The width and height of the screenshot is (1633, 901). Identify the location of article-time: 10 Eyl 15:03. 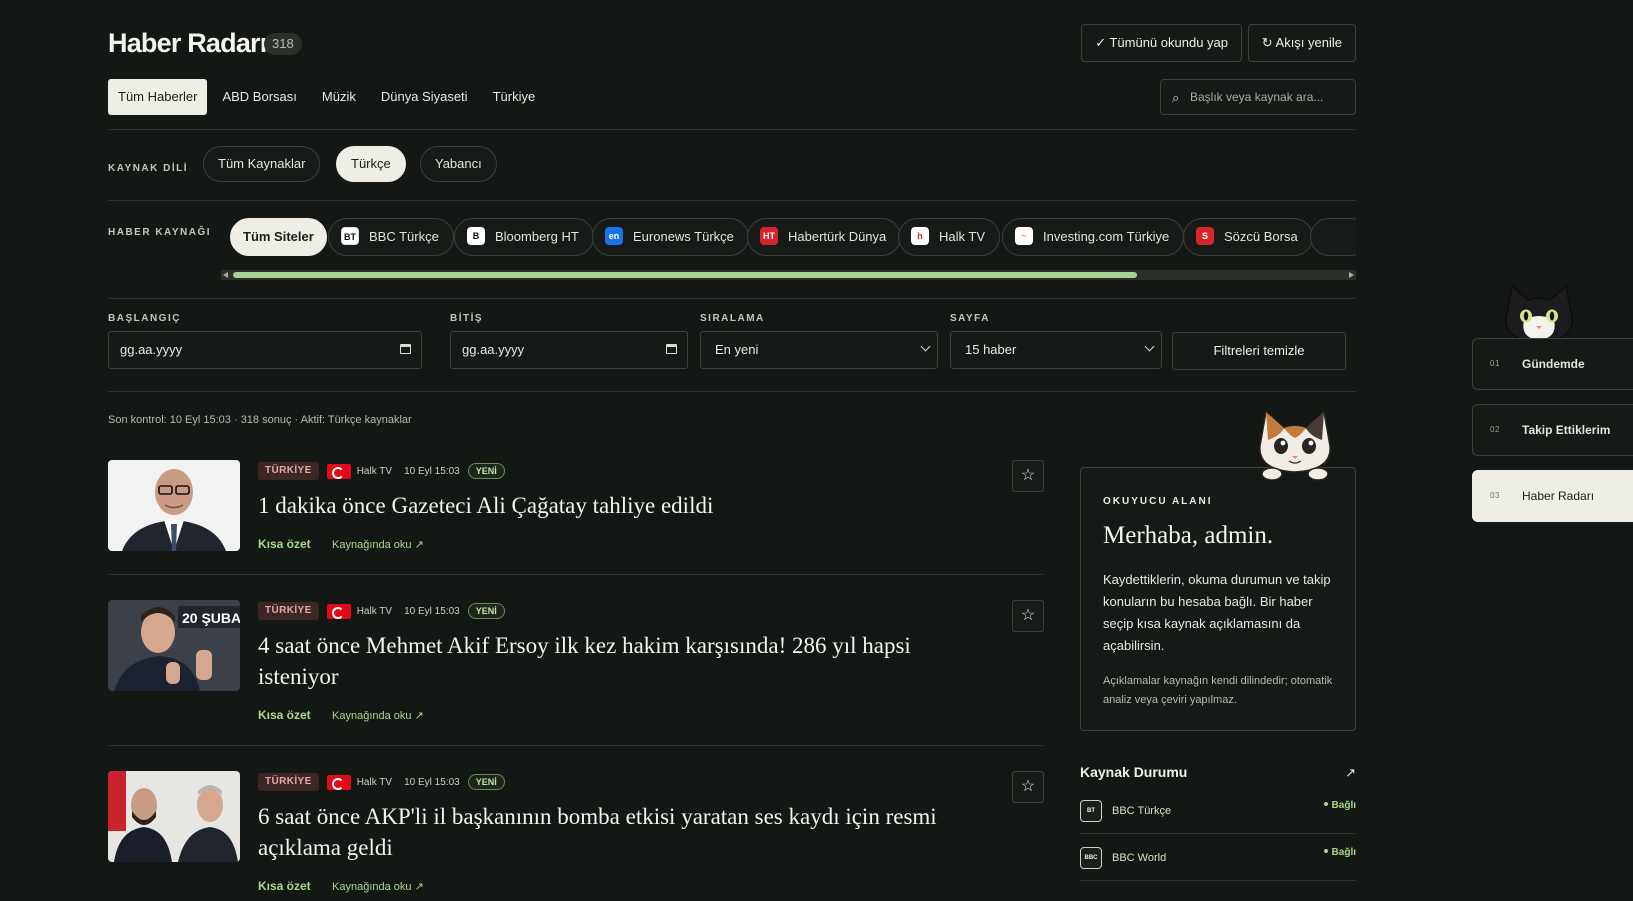
(432, 611).